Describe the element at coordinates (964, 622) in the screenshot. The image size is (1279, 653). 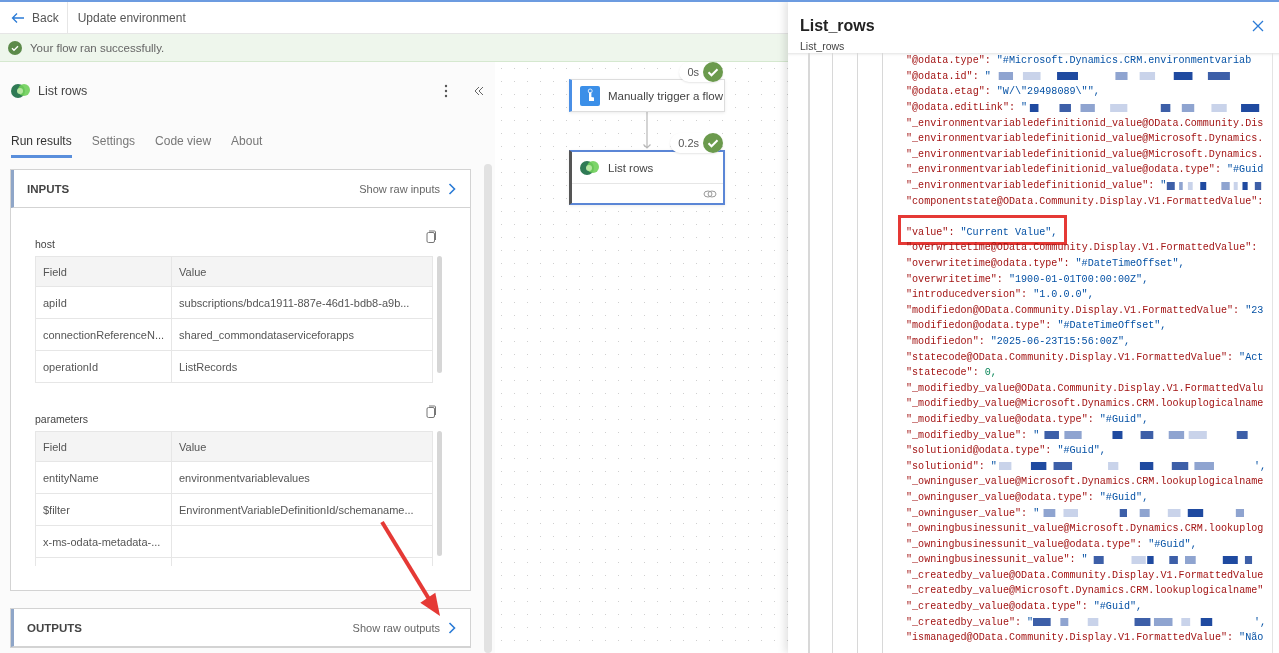
I see `json-key: "_createdby_value":` at that location.